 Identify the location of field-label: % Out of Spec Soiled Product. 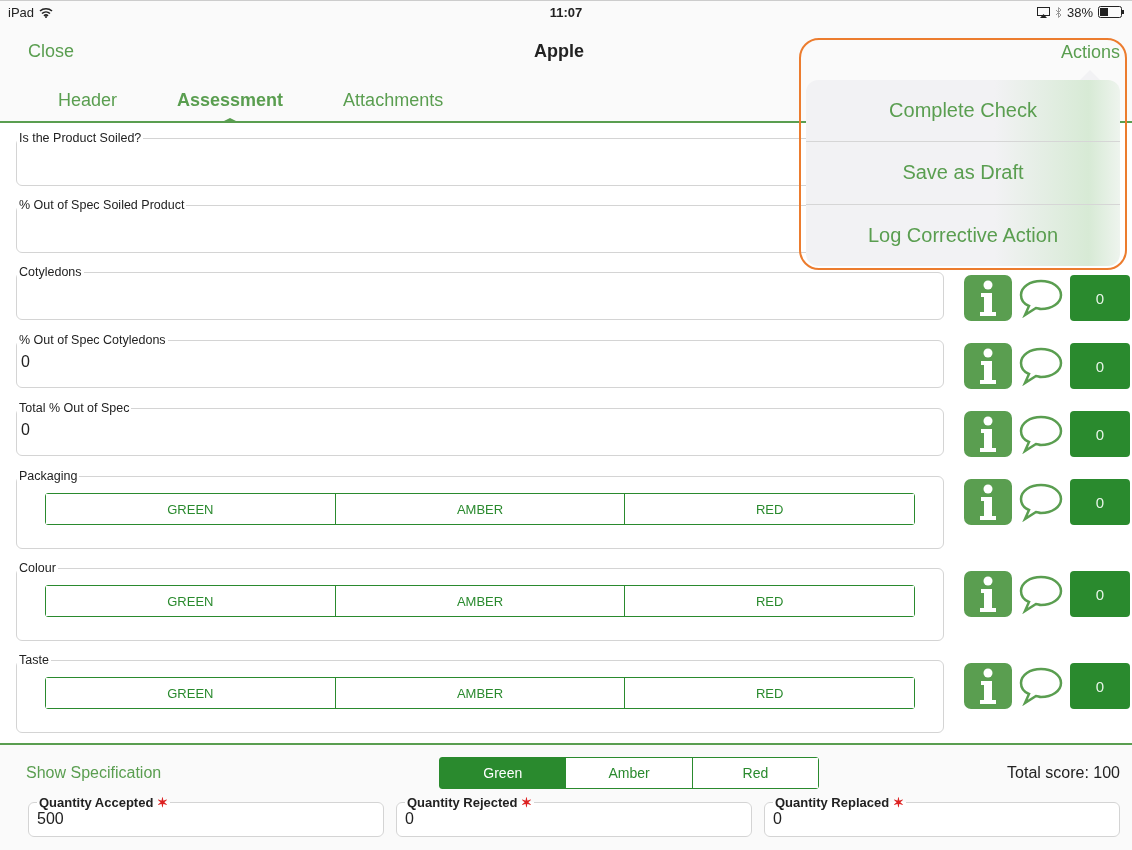
(102, 205).